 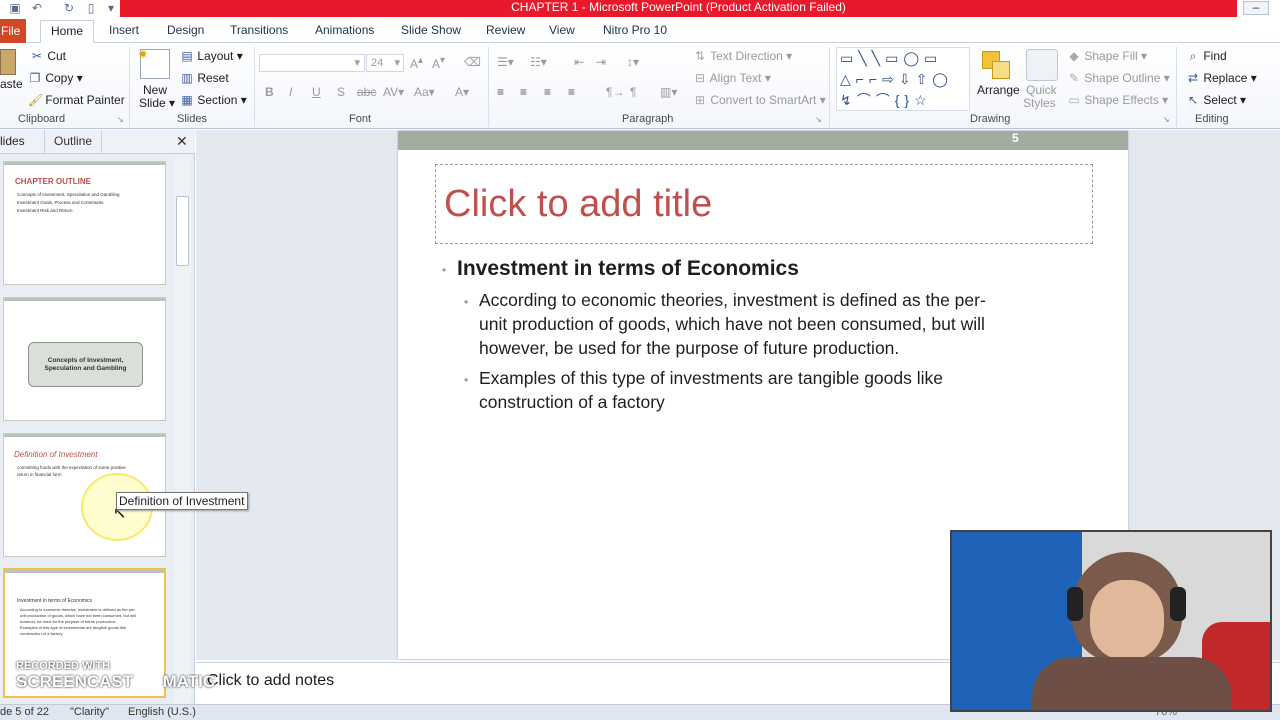 What do you see at coordinates (1118, 78) in the screenshot?
I see `shape-outline-button: ✎ Shape Outline ▾` at bounding box center [1118, 78].